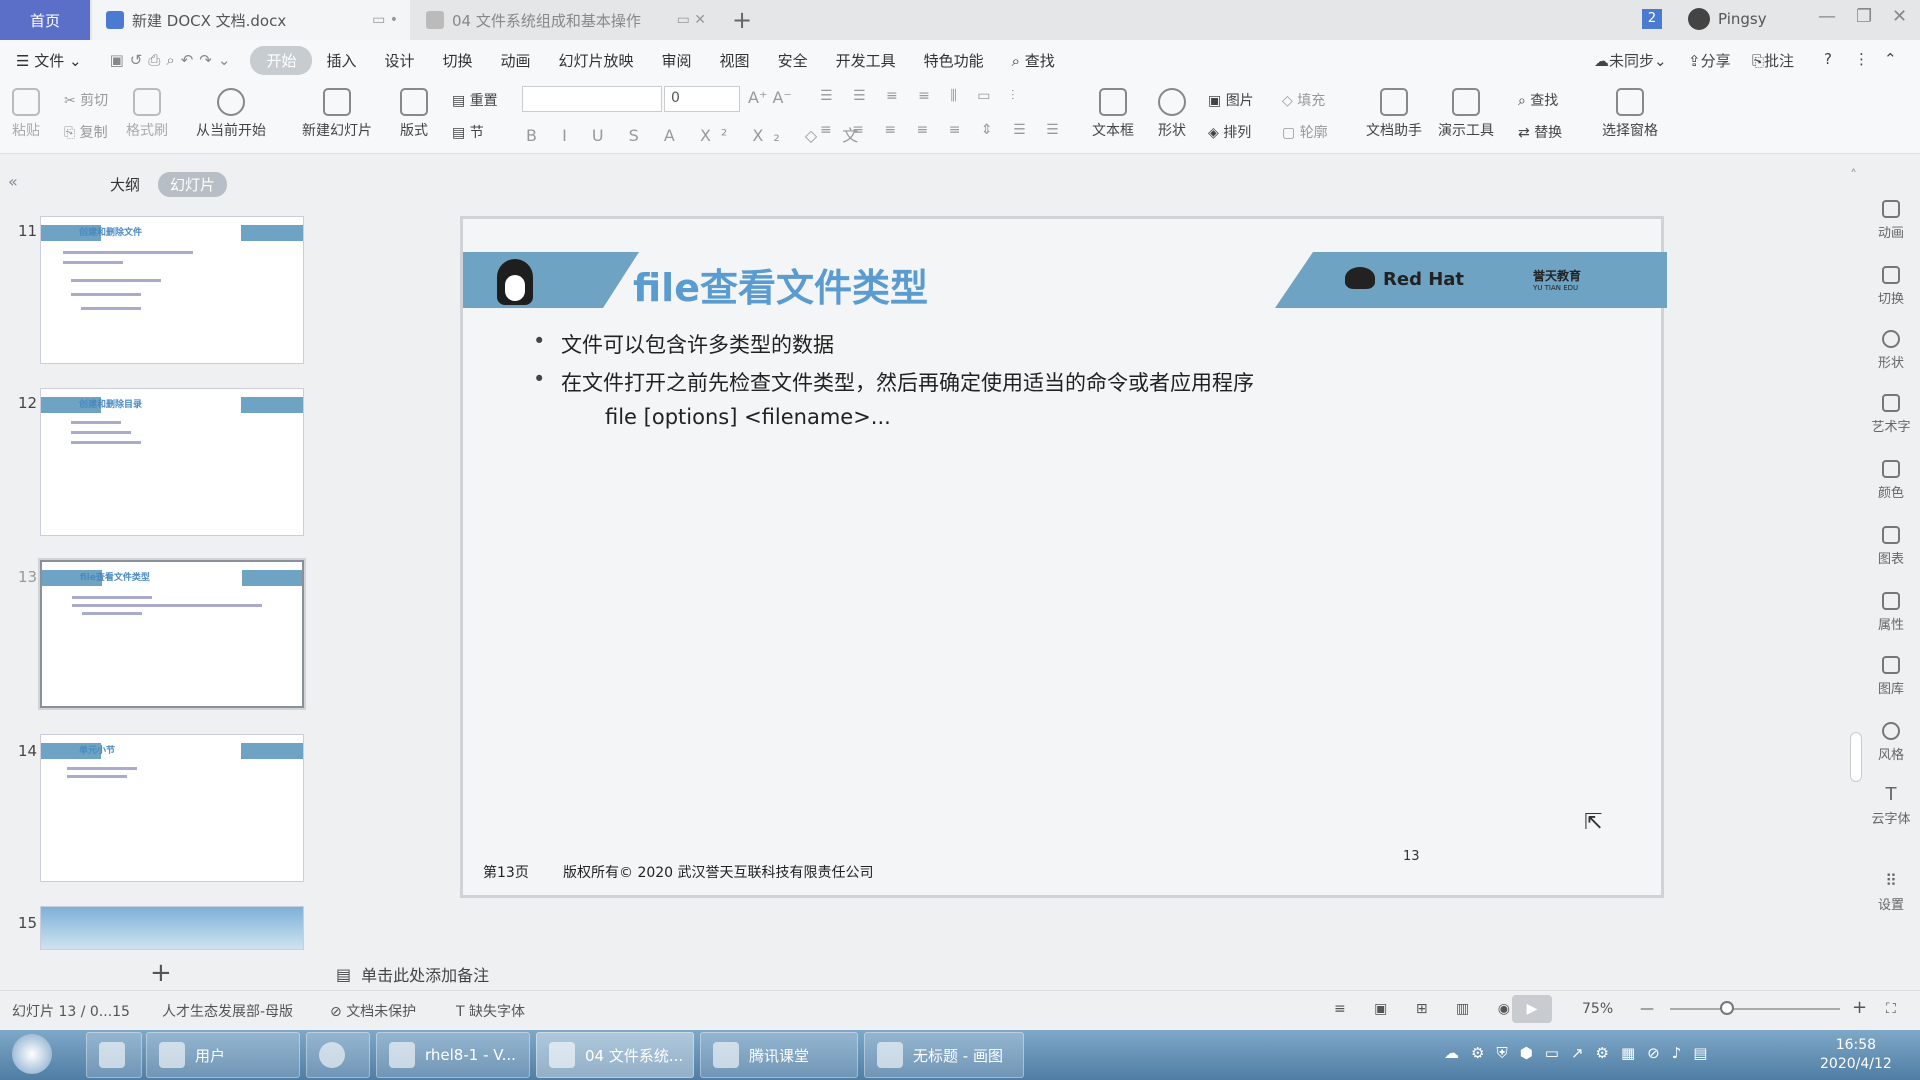 This screenshot has height=1080, width=1920. Describe the element at coordinates (1891, 807) in the screenshot. I see `sidebar-cloud-font: T 云字体` at that location.